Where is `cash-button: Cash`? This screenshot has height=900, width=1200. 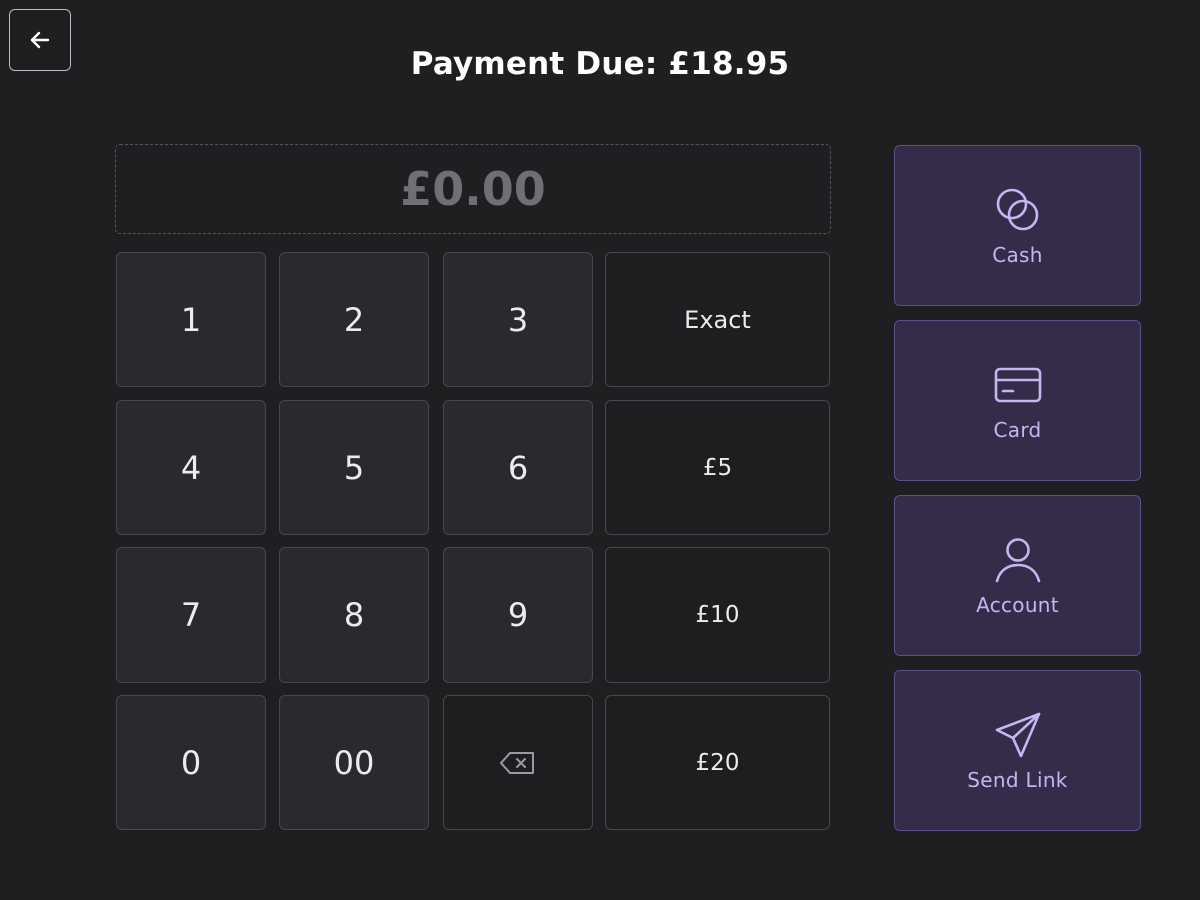 cash-button: Cash is located at coordinates (1017, 225).